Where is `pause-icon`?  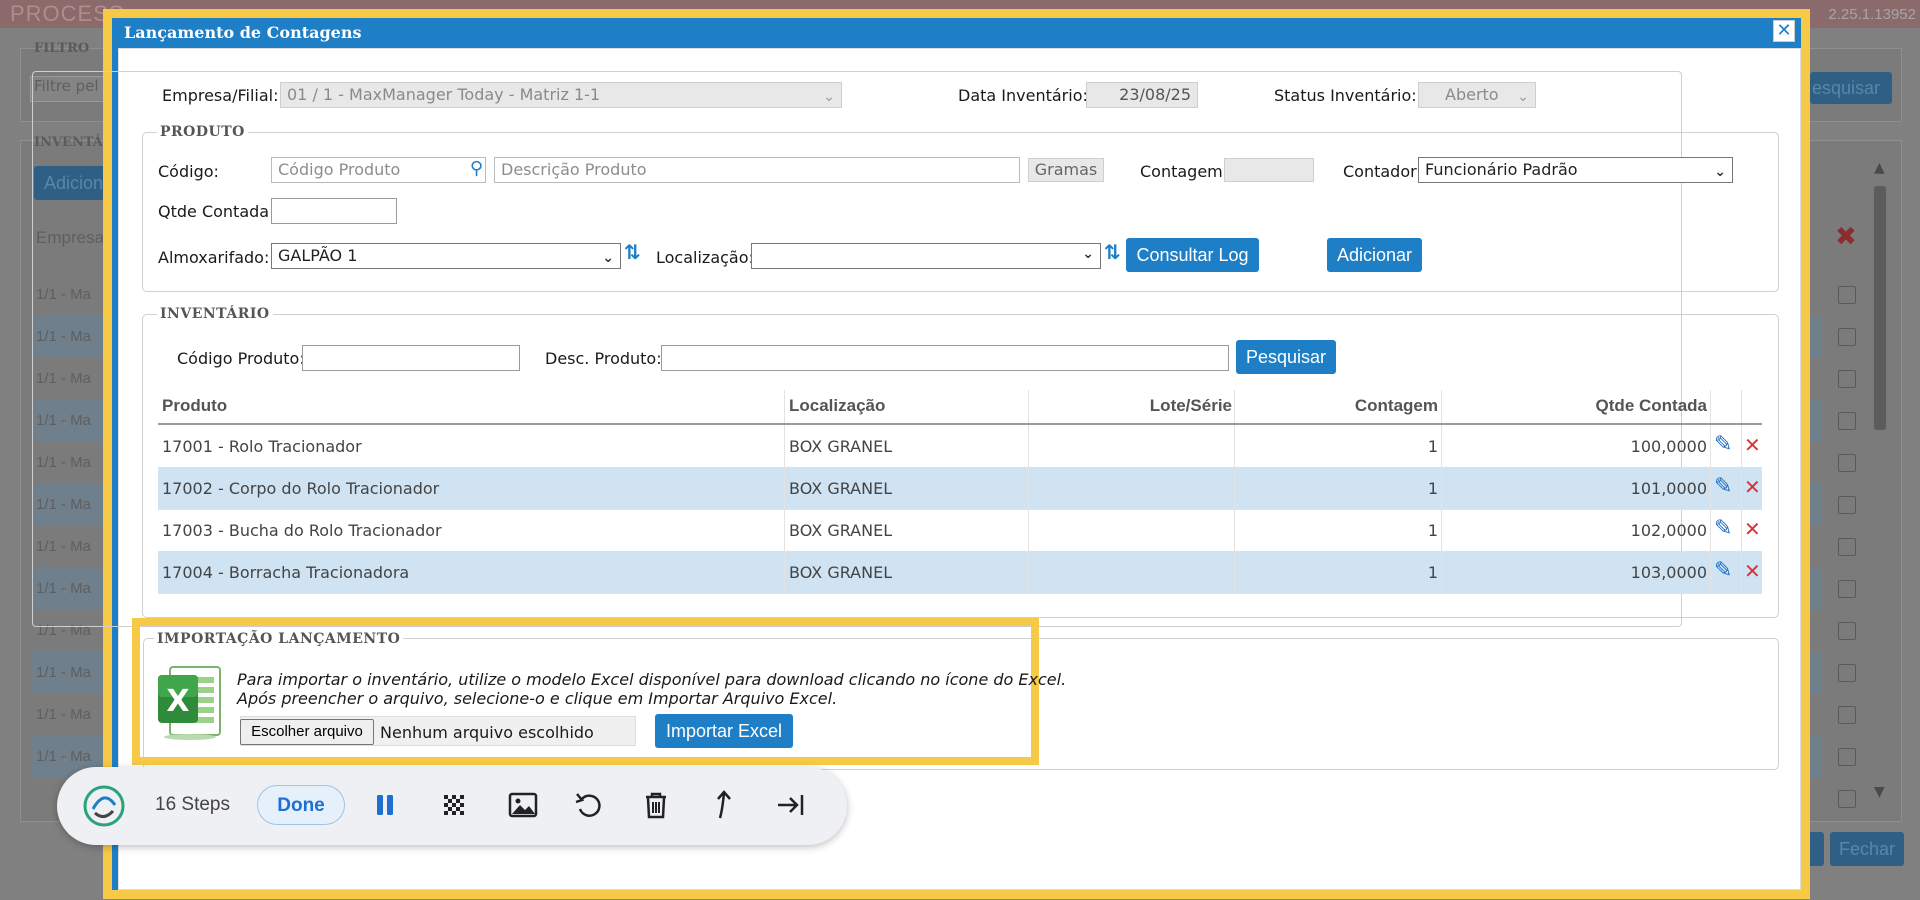
pause-icon is located at coordinates (385, 805).